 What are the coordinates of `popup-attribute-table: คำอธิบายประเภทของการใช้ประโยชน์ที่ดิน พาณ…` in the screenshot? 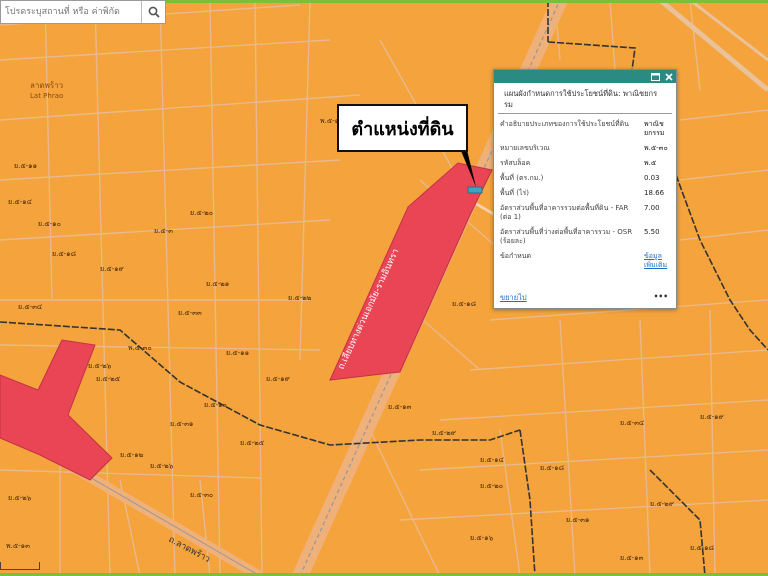 It's located at (585, 195).